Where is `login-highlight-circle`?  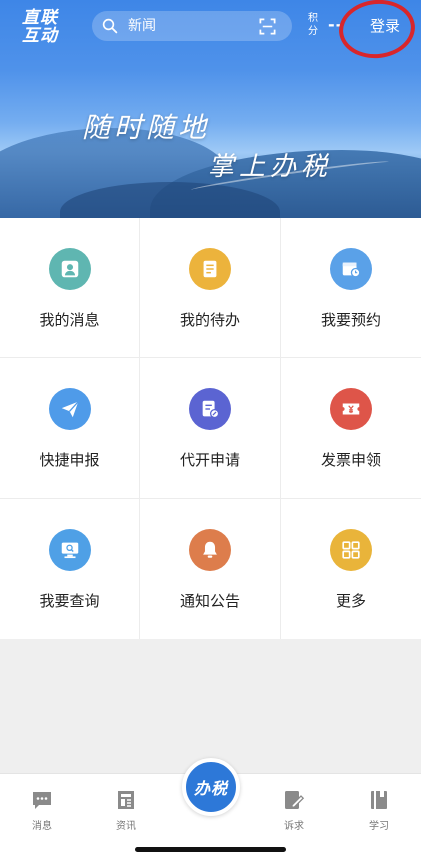 login-highlight-circle is located at coordinates (377, 31).